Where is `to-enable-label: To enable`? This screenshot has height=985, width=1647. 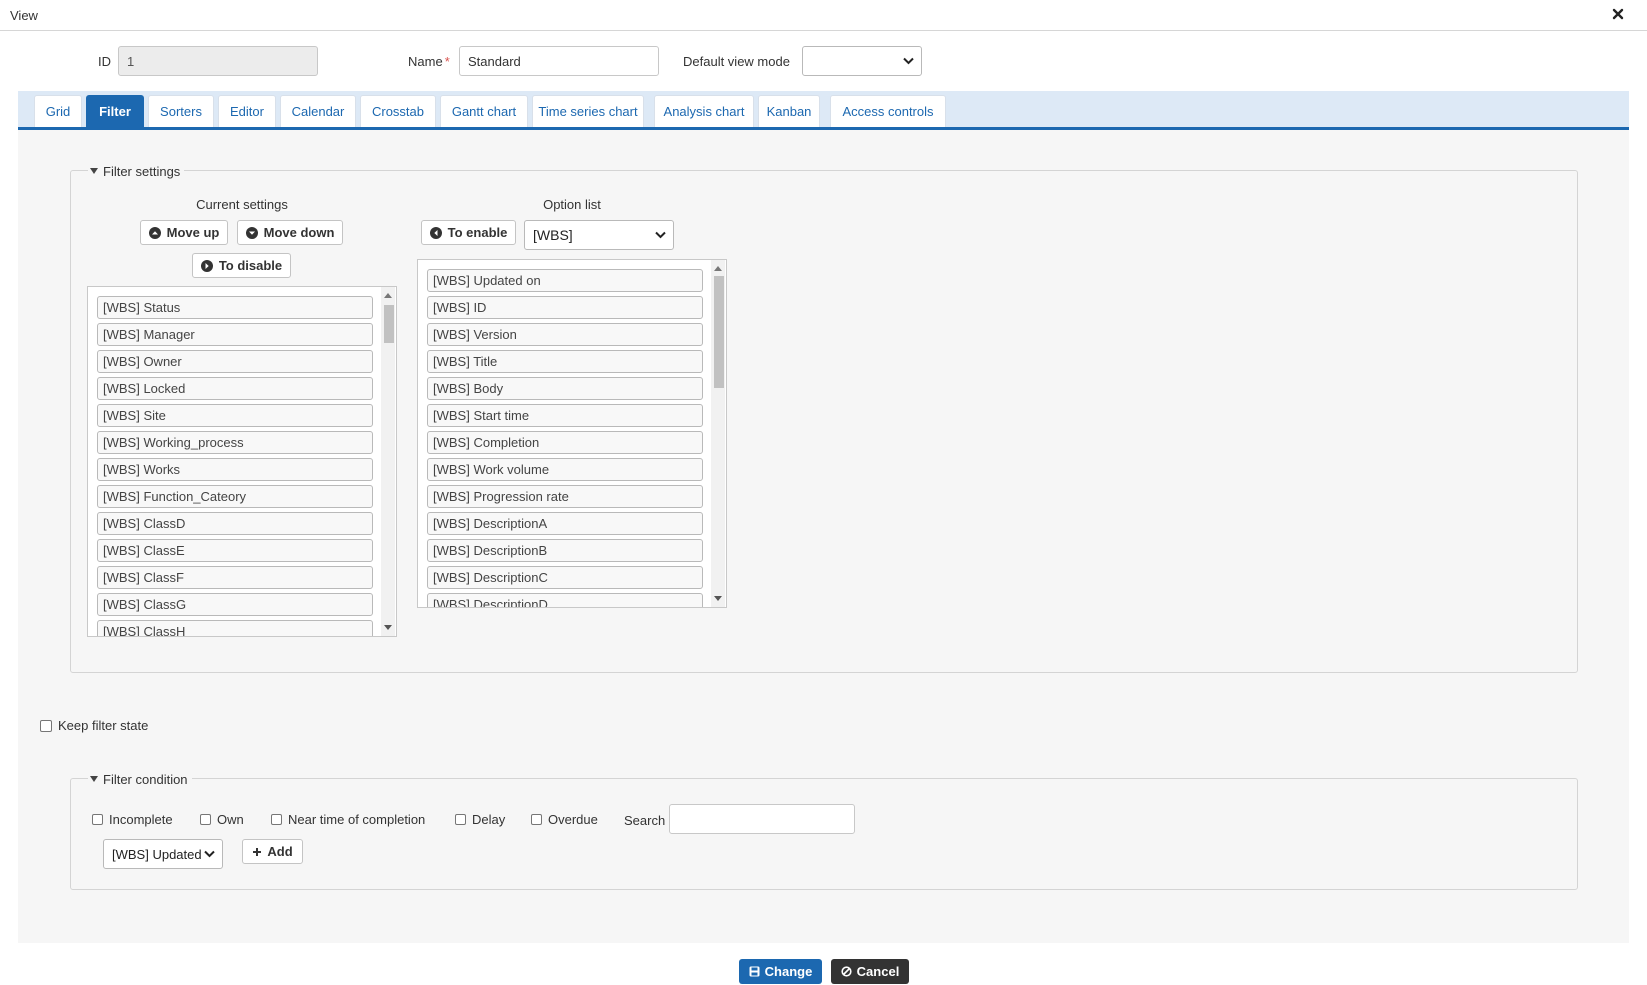
to-enable-label: To enable is located at coordinates (477, 232).